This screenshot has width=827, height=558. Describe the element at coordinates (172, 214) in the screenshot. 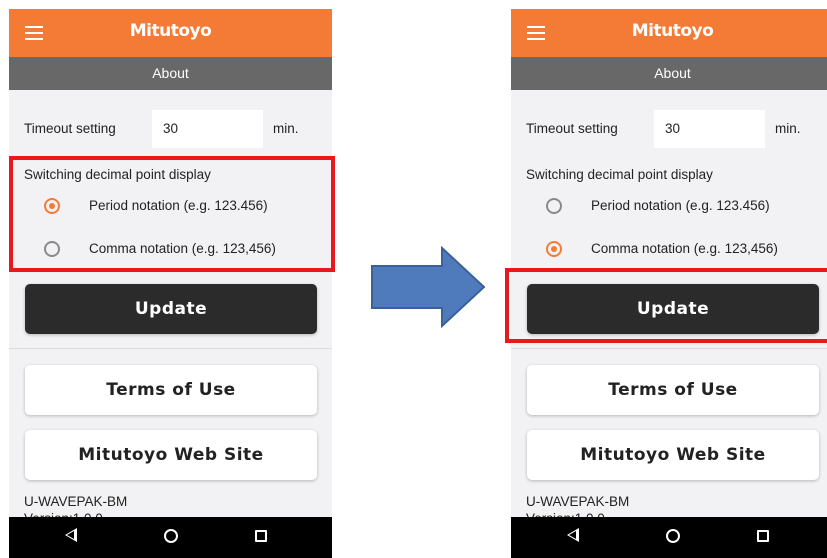

I see `highlight-decimal-options` at that location.